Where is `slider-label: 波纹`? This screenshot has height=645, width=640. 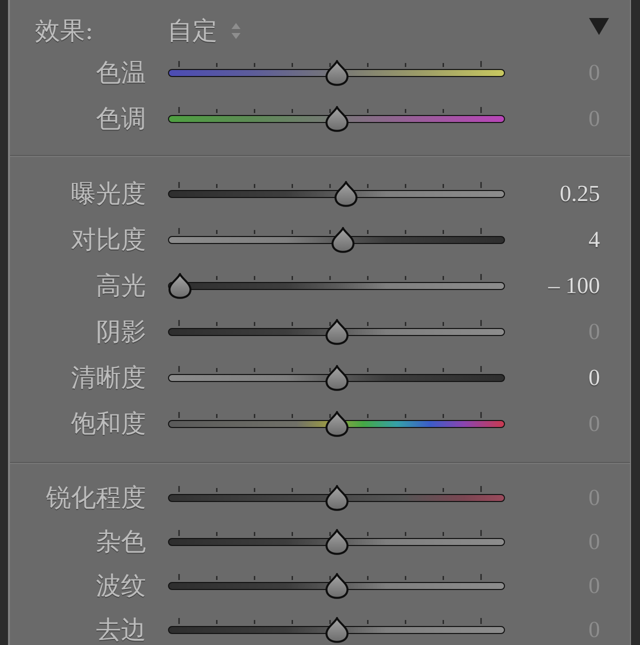
slider-label: 波纹 is located at coordinates (120, 586).